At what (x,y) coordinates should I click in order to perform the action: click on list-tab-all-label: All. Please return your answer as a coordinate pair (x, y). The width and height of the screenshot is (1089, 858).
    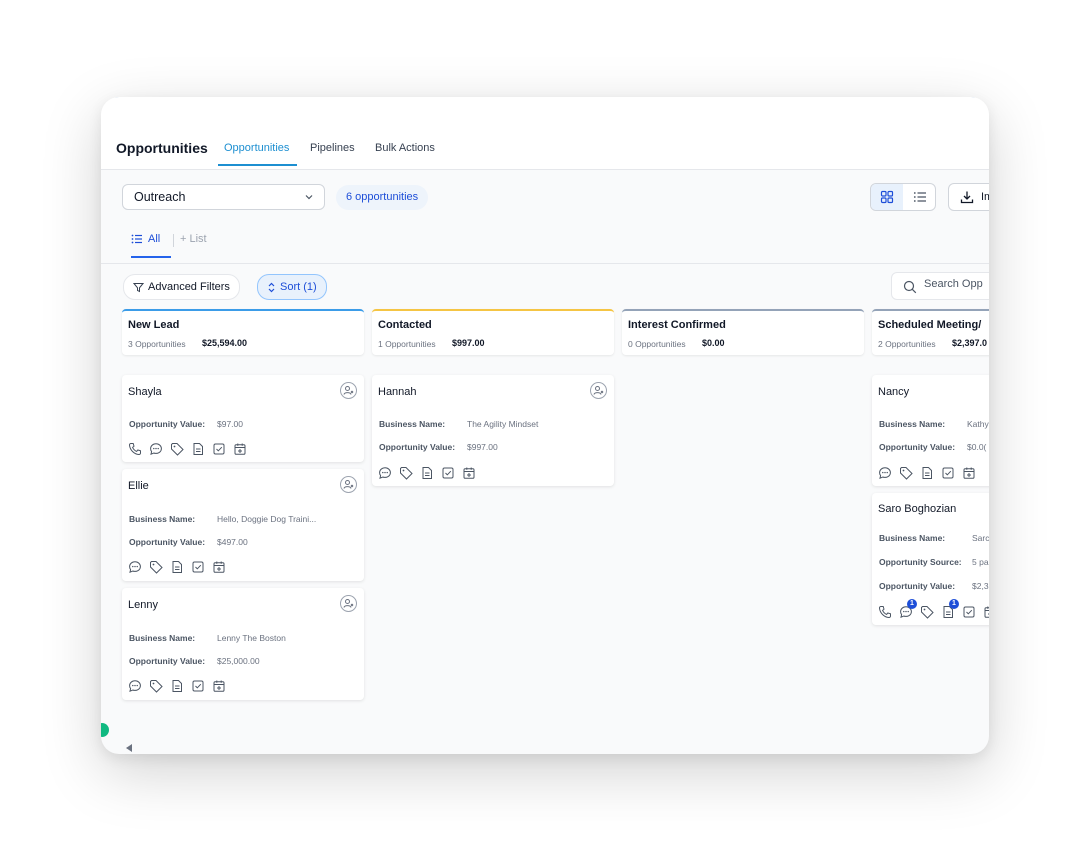
    Looking at the image, I should click on (154, 239).